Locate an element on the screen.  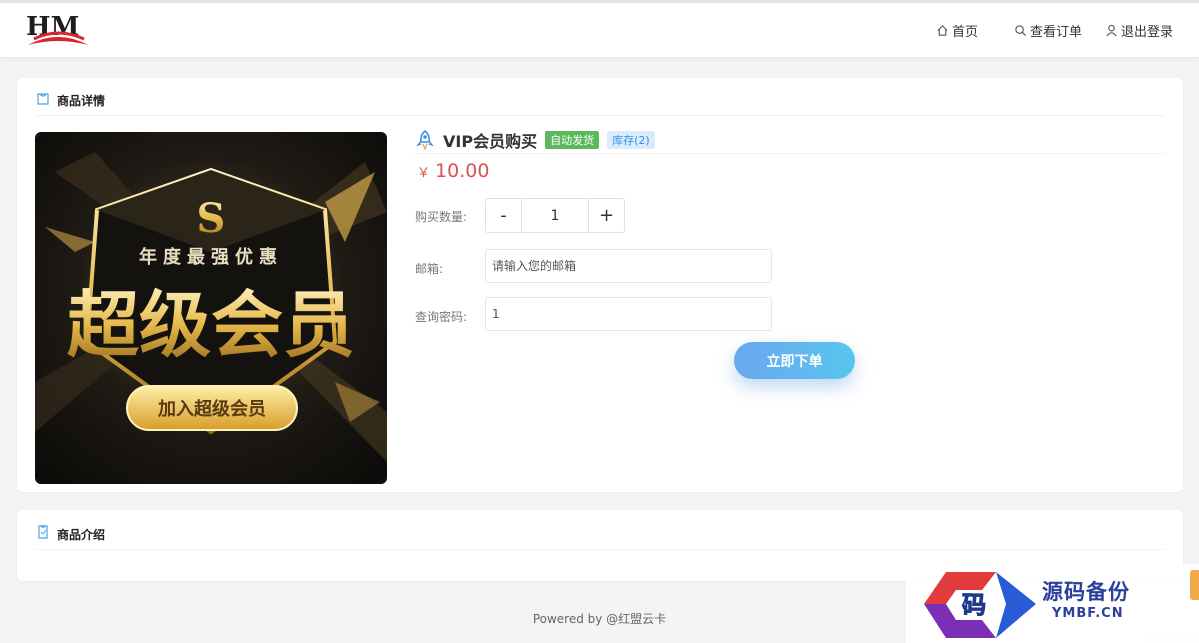
product-price: ￥ 10.00 is located at coordinates (453, 171).